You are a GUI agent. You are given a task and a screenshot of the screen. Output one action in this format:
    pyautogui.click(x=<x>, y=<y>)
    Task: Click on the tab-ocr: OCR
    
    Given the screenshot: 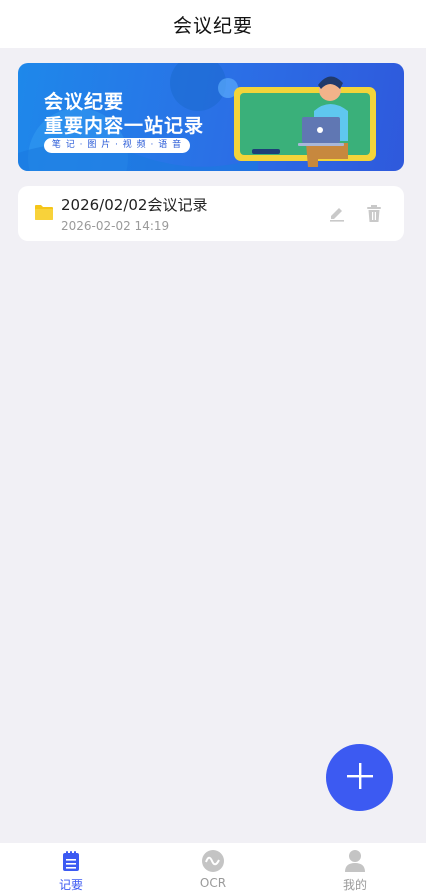 What is the action you would take?
    pyautogui.click(x=213, y=868)
    